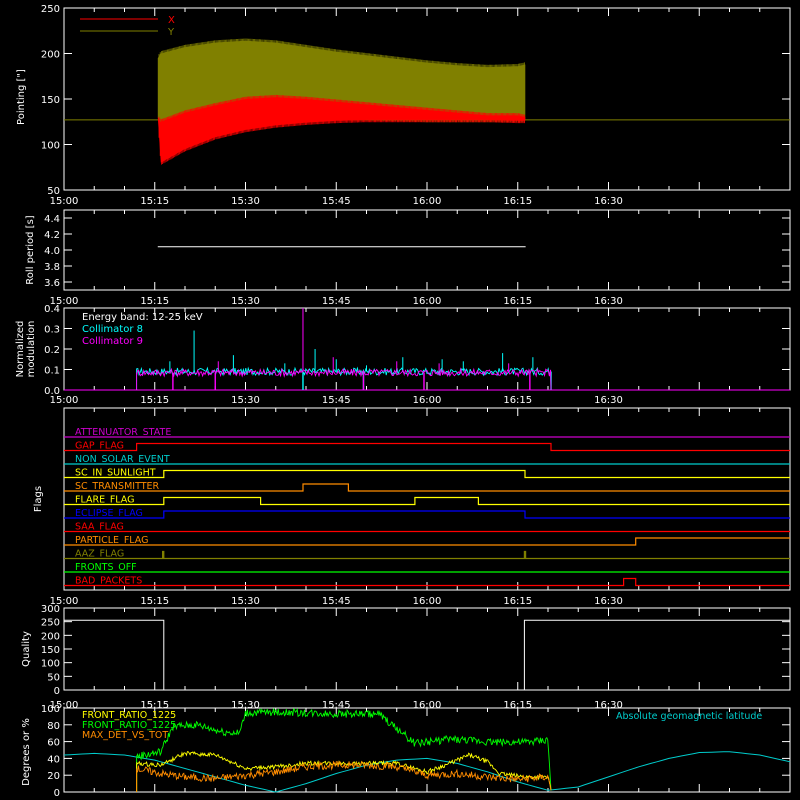 The image size is (800, 800). What do you see at coordinates (52, 283) in the screenshot?
I see `roll_period-ytick-label: 3.6` at bounding box center [52, 283].